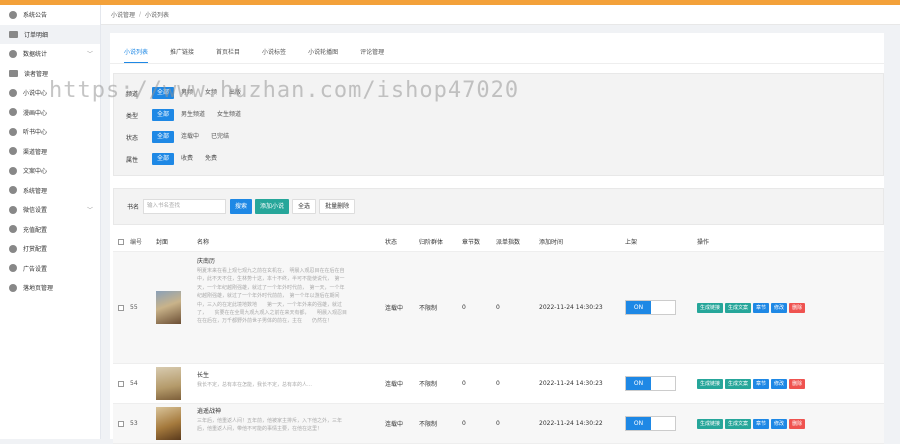  Describe the element at coordinates (35, 230) in the screenshot. I see `sidebar-item-label: 充值配置` at that location.